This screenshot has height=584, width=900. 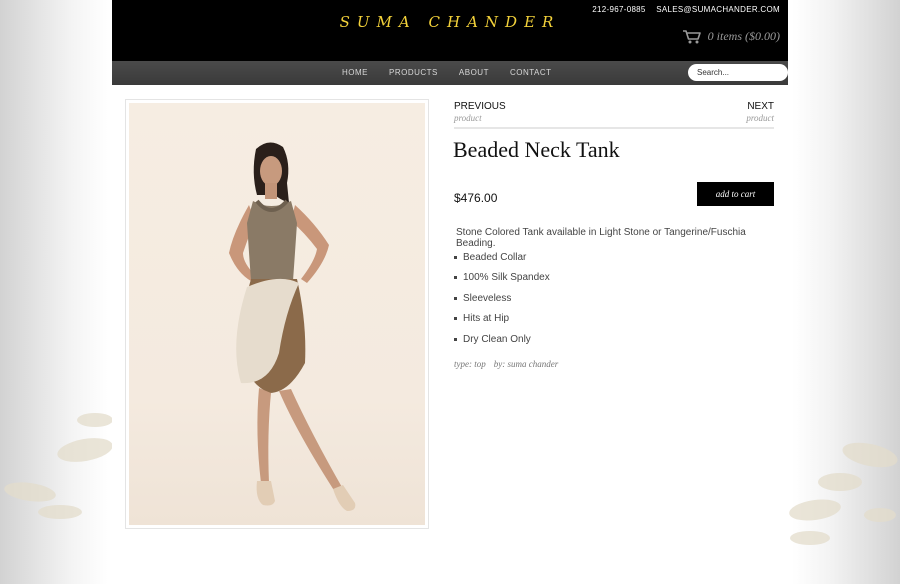 I want to click on next-product-link: NEXT product, so click(x=760, y=112).